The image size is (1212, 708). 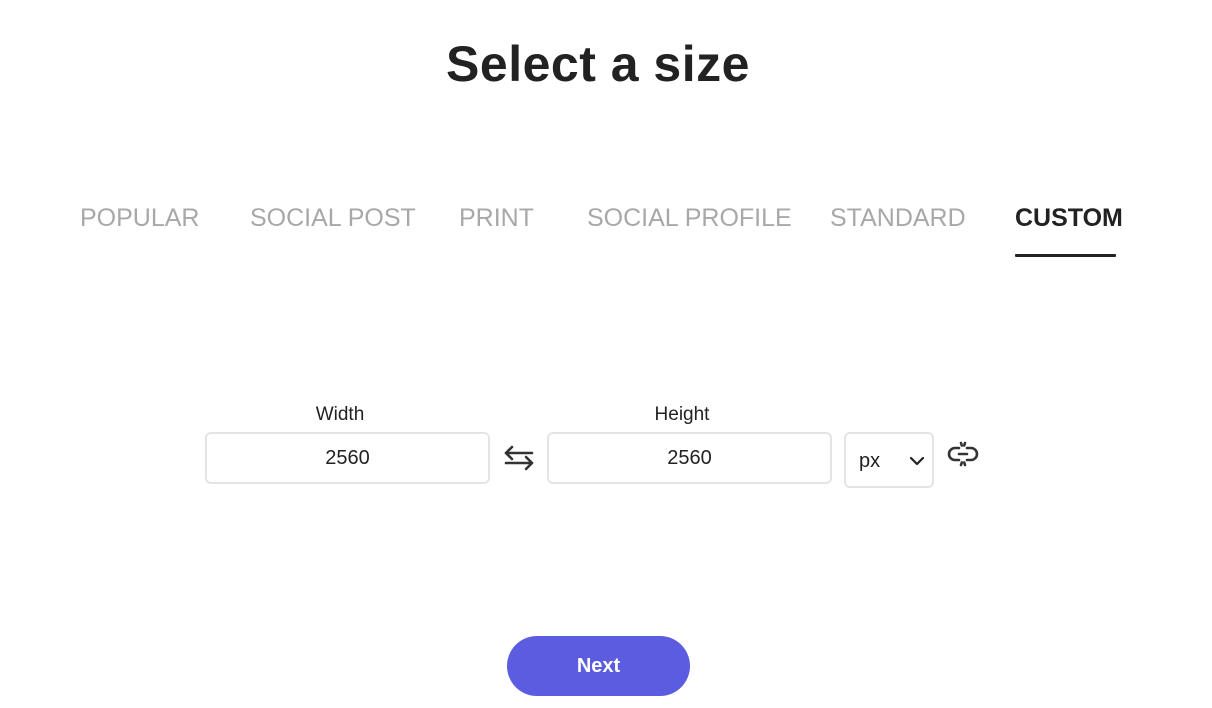 What do you see at coordinates (889, 460) in the screenshot?
I see `unit-dropdown: px` at bounding box center [889, 460].